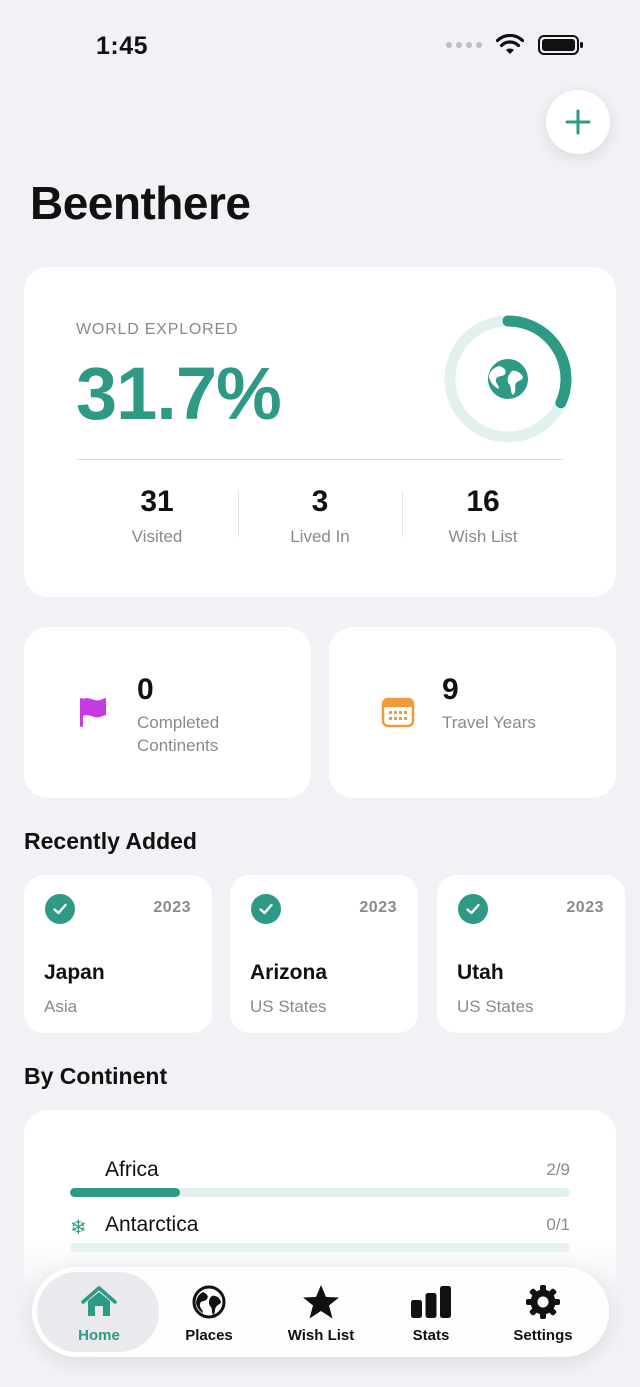  Describe the element at coordinates (450, 689) in the screenshot. I see `summary-value: 9` at that location.